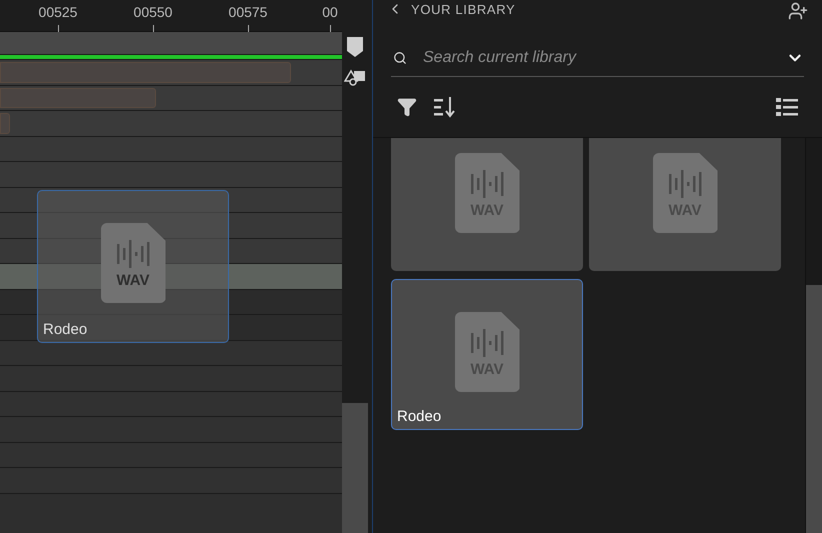 Image resolution: width=822 pixels, height=533 pixels. What do you see at coordinates (463, 9) in the screenshot?
I see `panel-title: YOUR LIBRARY` at bounding box center [463, 9].